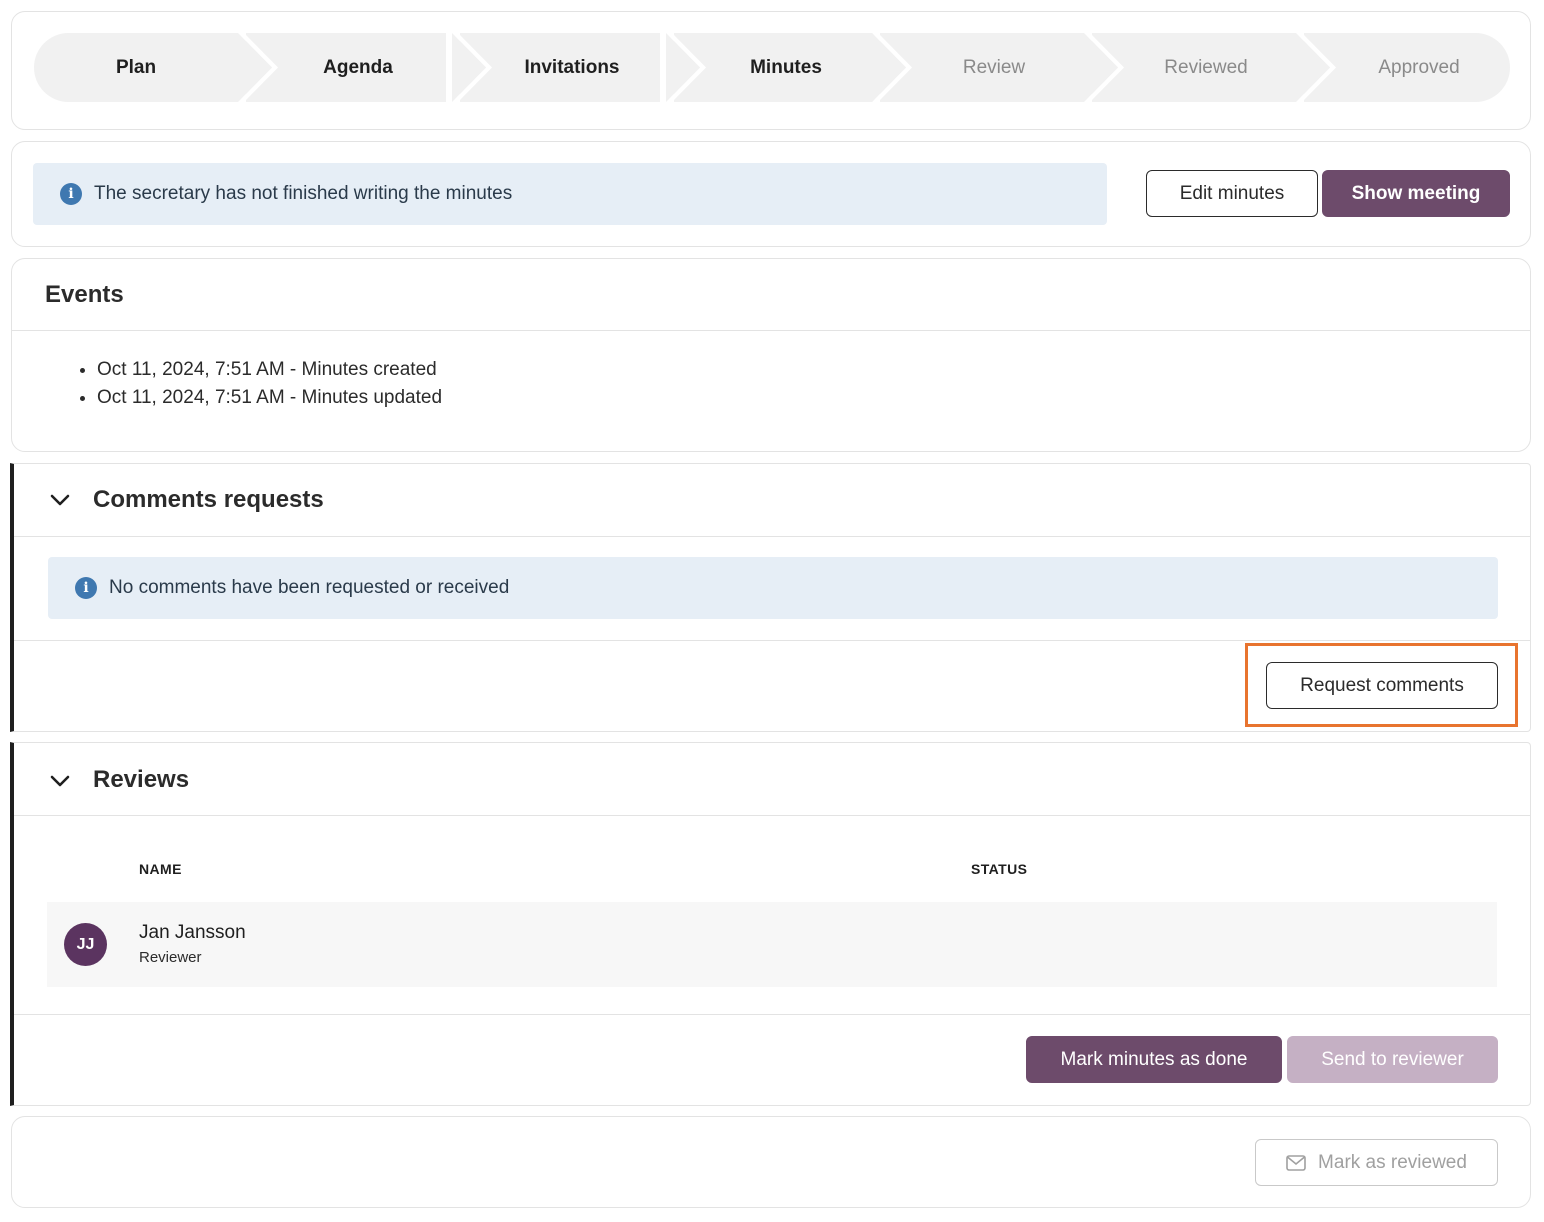  I want to click on column-header-status: STATUS, so click(999, 869).